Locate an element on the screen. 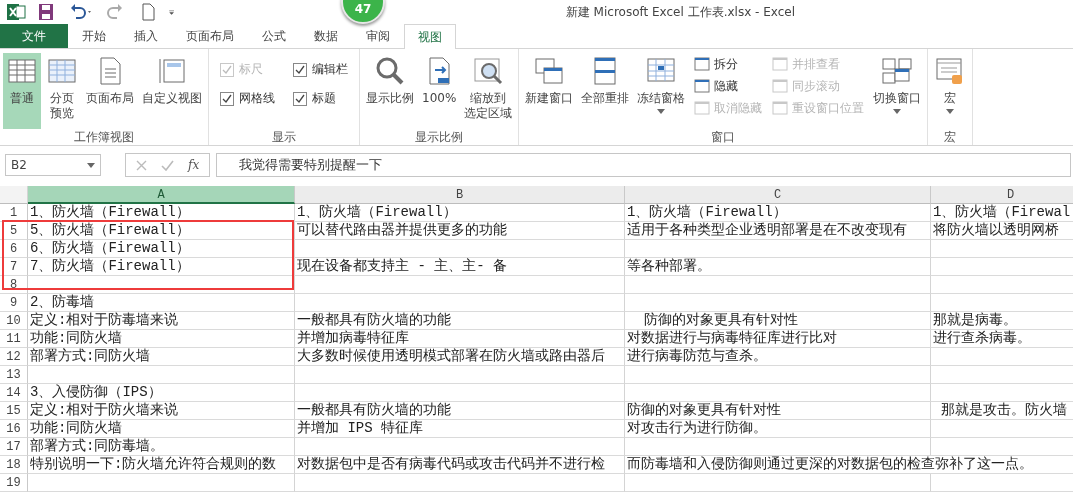 The image size is (1073, 496). table-cell: 对数据进行与病毒特征库进行比对 is located at coordinates (778, 339).